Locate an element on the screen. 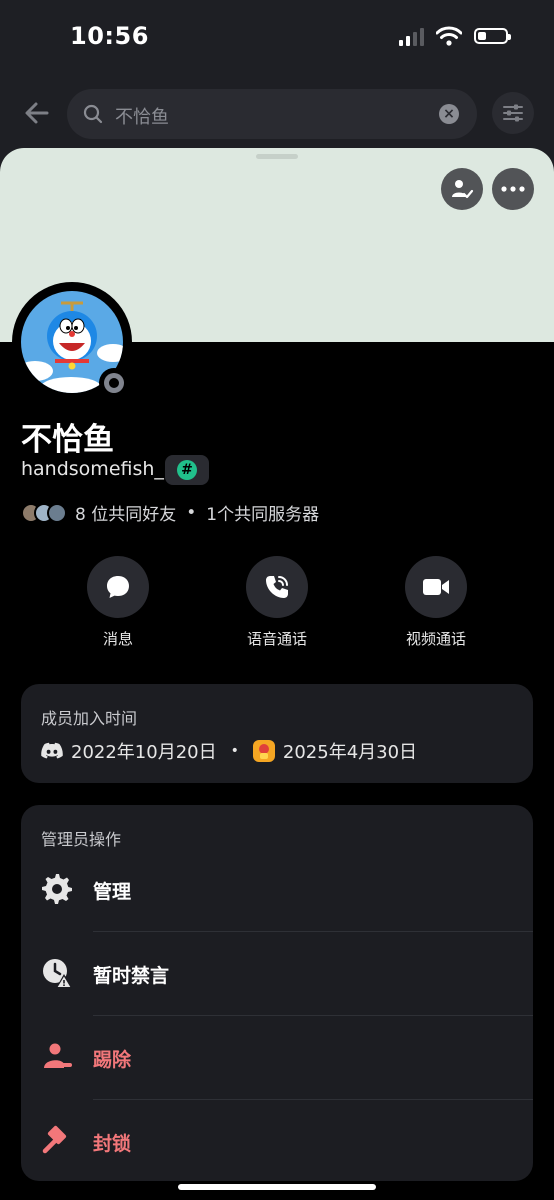 The image size is (554, 1200). kick-icon is located at coordinates (58, 1055).